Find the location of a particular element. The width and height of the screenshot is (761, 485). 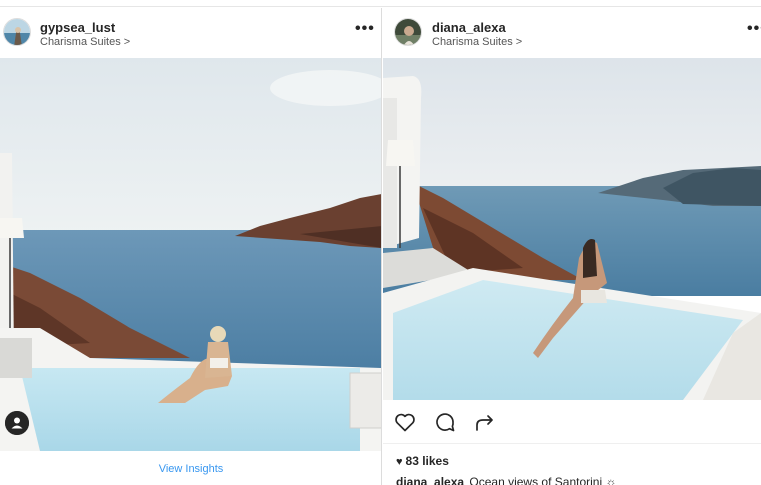

heart-filled-icon: ♥ is located at coordinates (399, 462).